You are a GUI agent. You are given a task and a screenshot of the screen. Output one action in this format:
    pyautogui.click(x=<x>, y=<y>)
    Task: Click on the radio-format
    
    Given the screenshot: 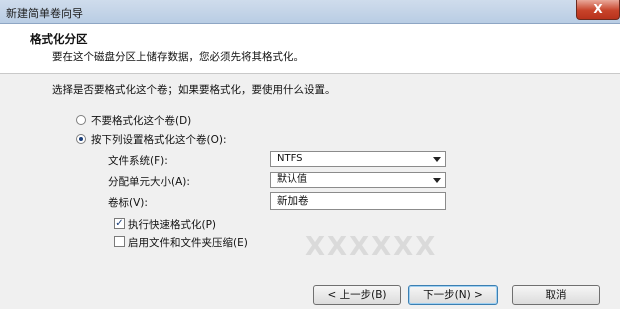 What is the action you would take?
    pyautogui.click(x=81, y=139)
    